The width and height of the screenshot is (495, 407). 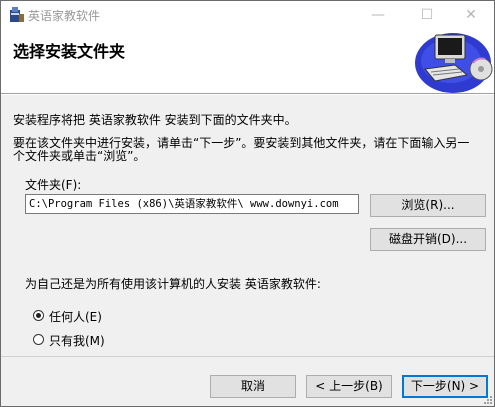 I want to click on folder-label: 文件夹(F):, so click(x=53, y=185).